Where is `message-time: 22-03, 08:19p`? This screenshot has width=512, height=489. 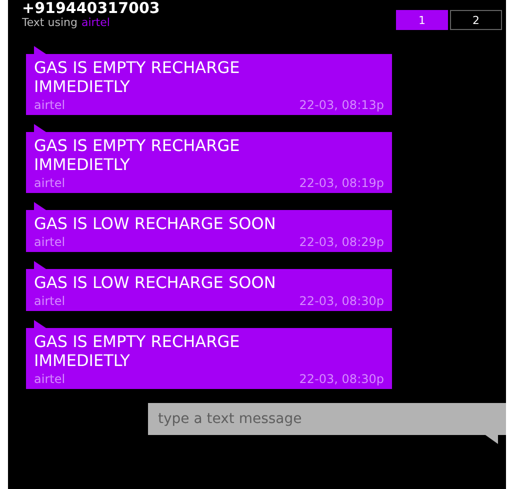 message-time: 22-03, 08:19p is located at coordinates (341, 183).